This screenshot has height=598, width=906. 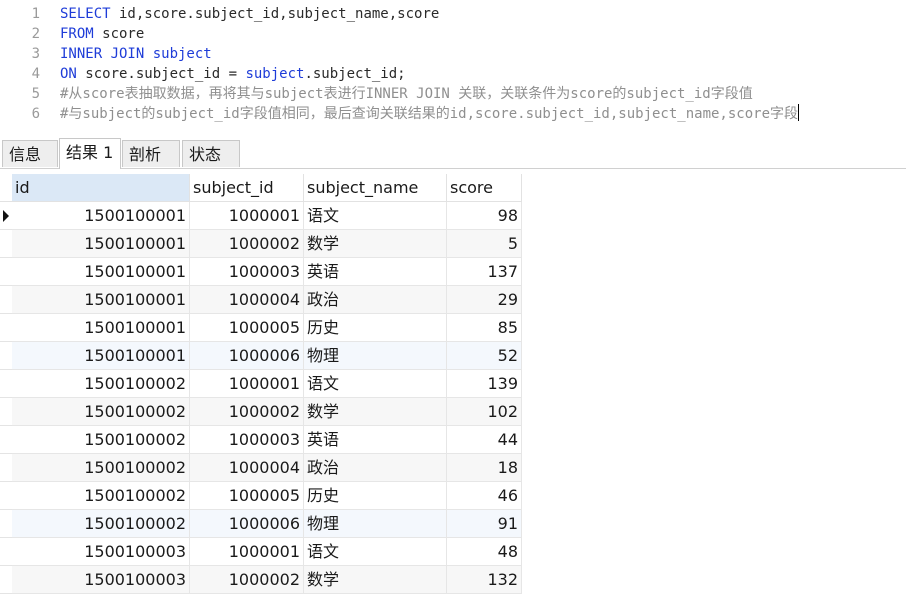 I want to click on cell-score: 139, so click(x=484, y=384).